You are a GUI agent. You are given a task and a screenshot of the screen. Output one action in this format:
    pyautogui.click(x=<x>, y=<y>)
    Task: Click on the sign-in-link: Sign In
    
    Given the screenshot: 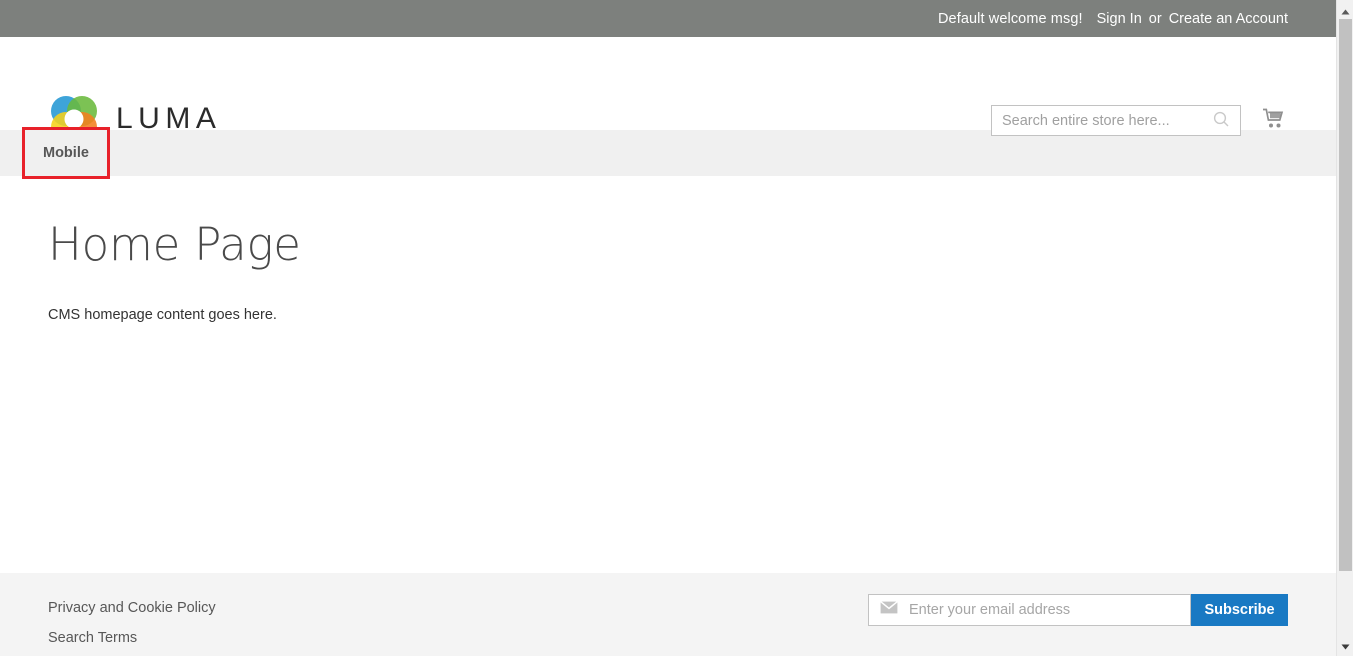 What is the action you would take?
    pyautogui.click(x=1119, y=19)
    